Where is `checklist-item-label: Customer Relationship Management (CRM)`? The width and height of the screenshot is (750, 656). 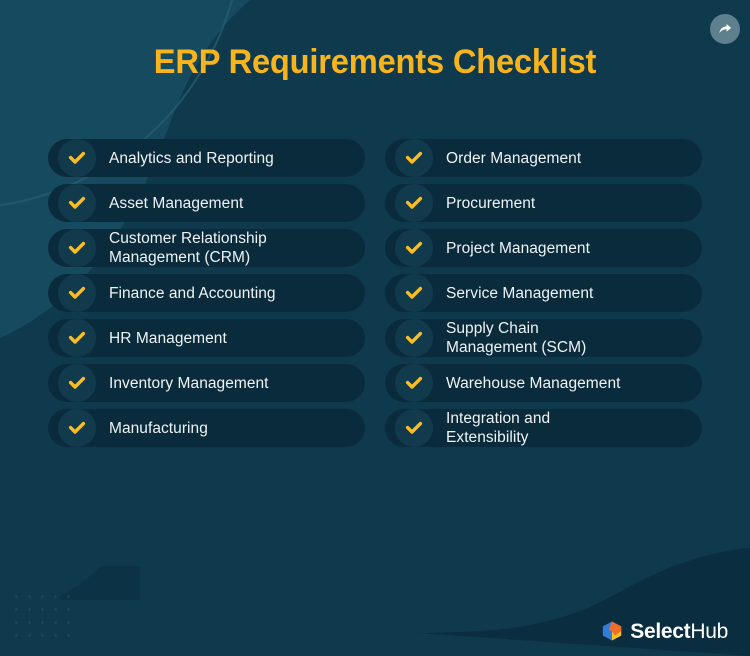 checklist-item-label: Customer Relationship Management (CRM) is located at coordinates (188, 248).